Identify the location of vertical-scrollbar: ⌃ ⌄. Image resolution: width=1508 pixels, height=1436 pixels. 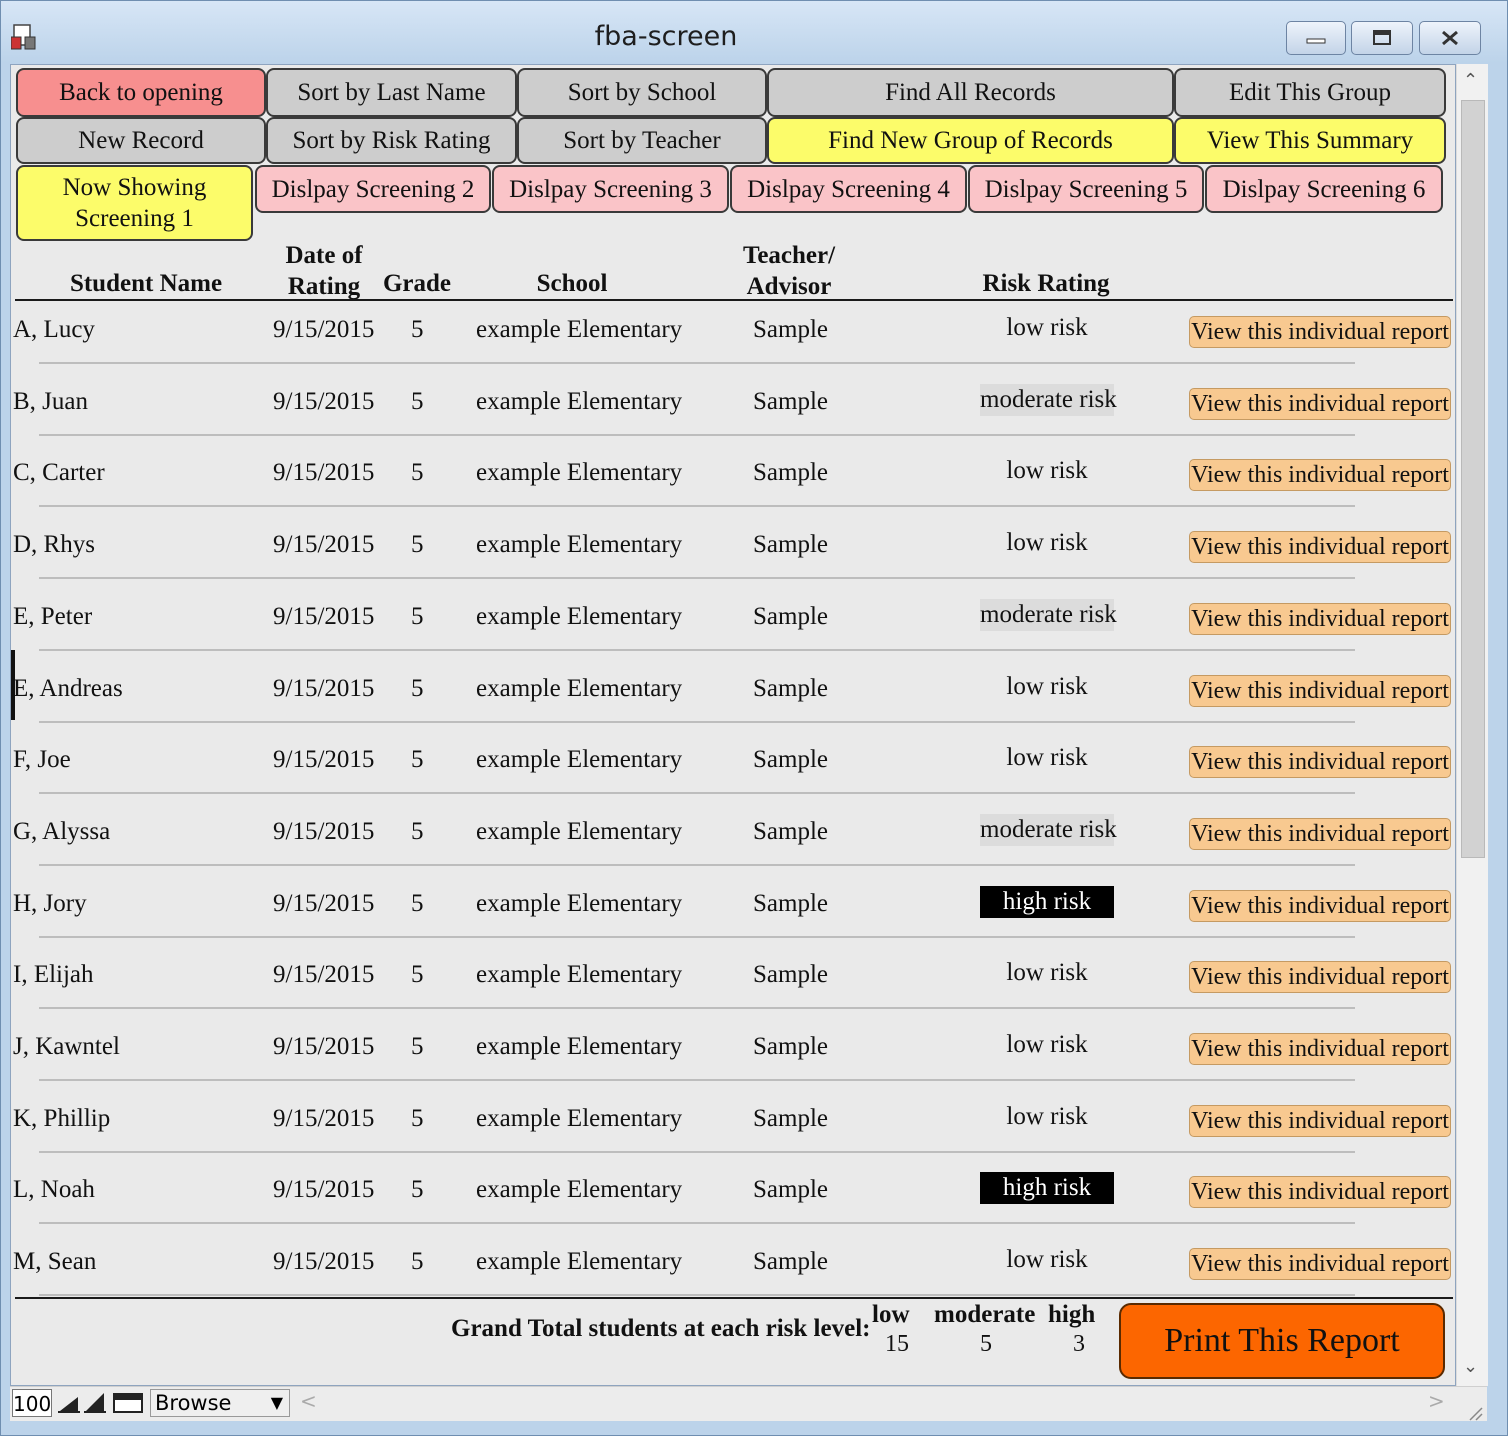
(1472, 725).